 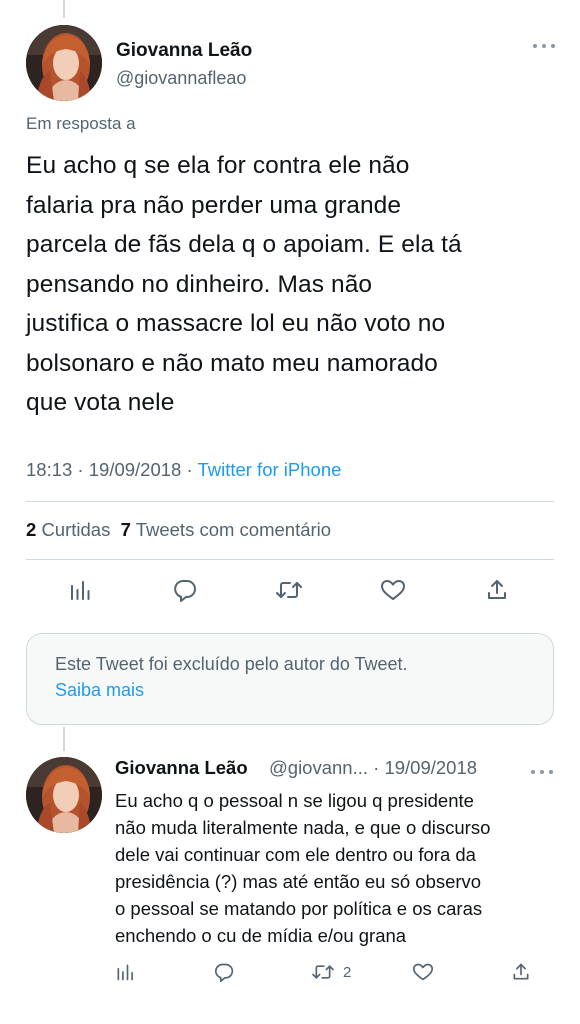 What do you see at coordinates (261, 935) in the screenshot?
I see `reply-text-line: enchendo o cu de mídia e/ou grana` at bounding box center [261, 935].